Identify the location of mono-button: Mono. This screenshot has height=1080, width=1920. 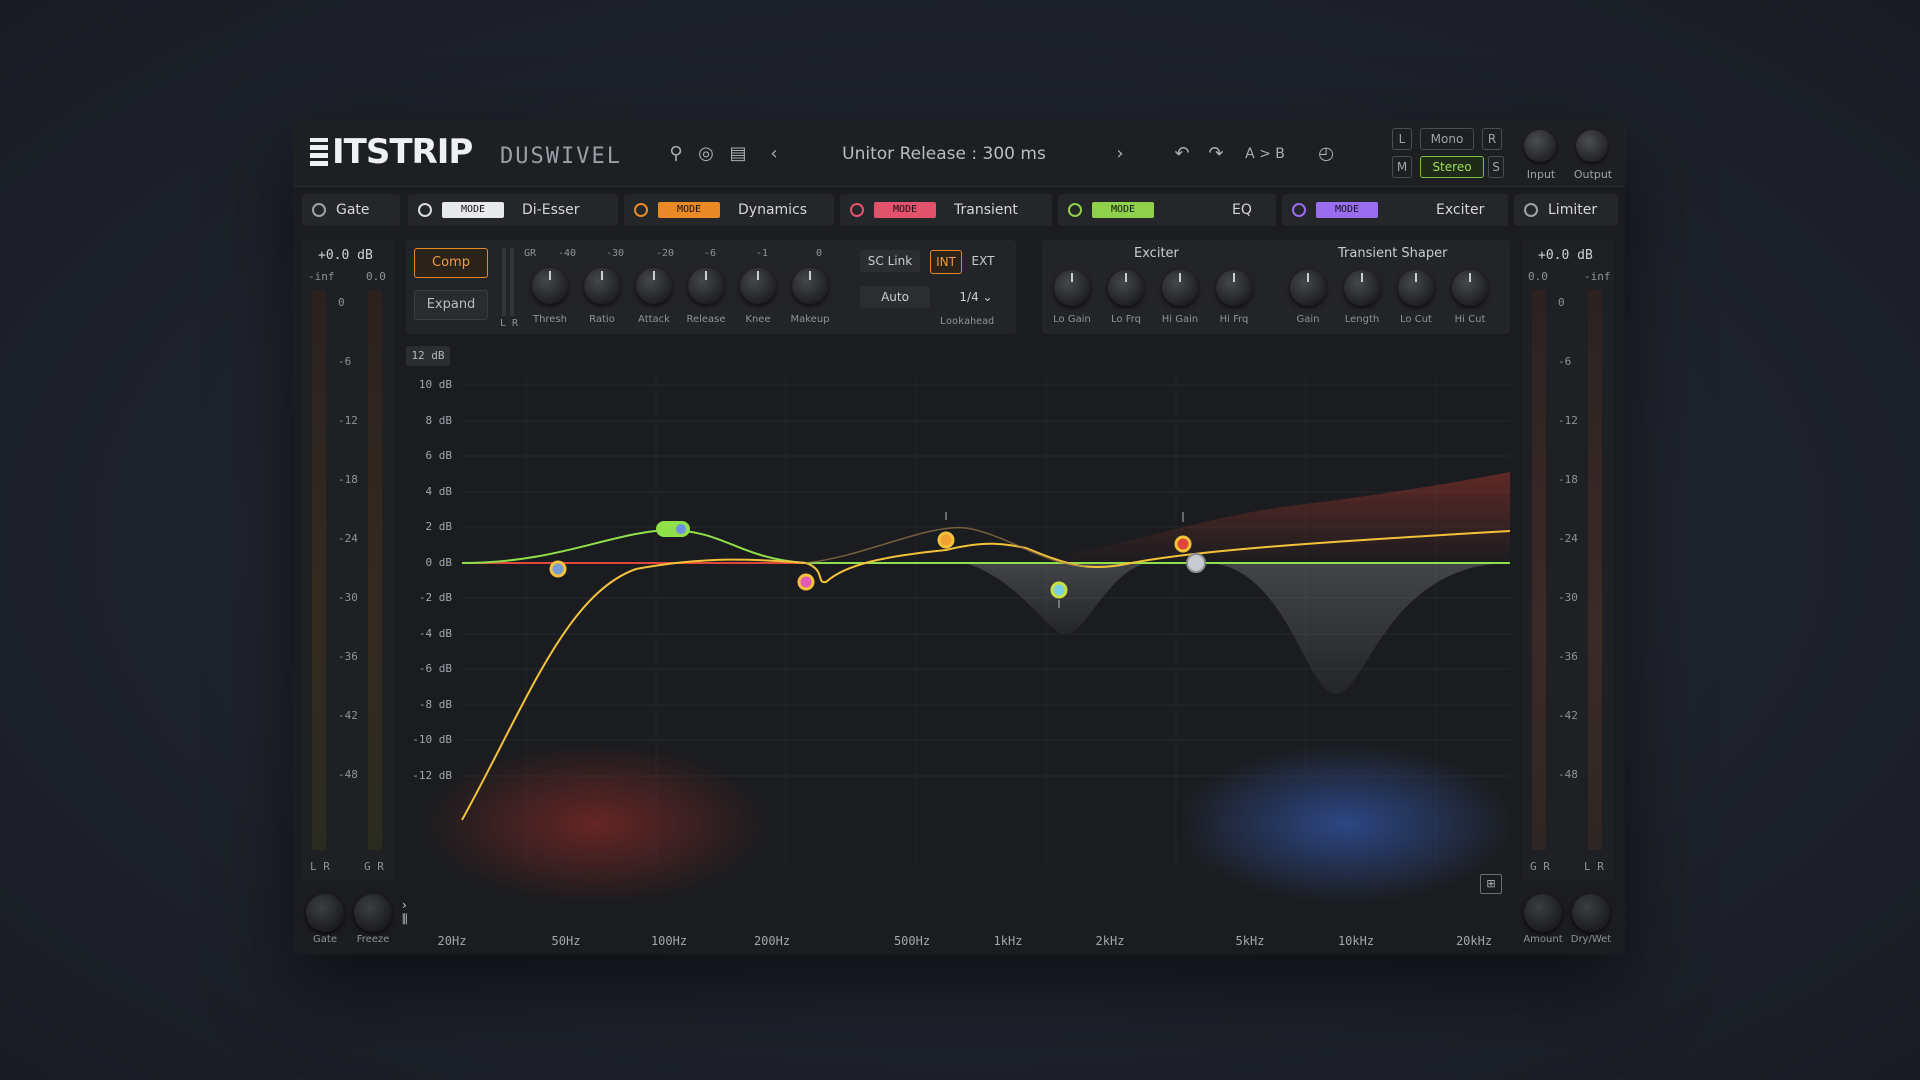
(1447, 139).